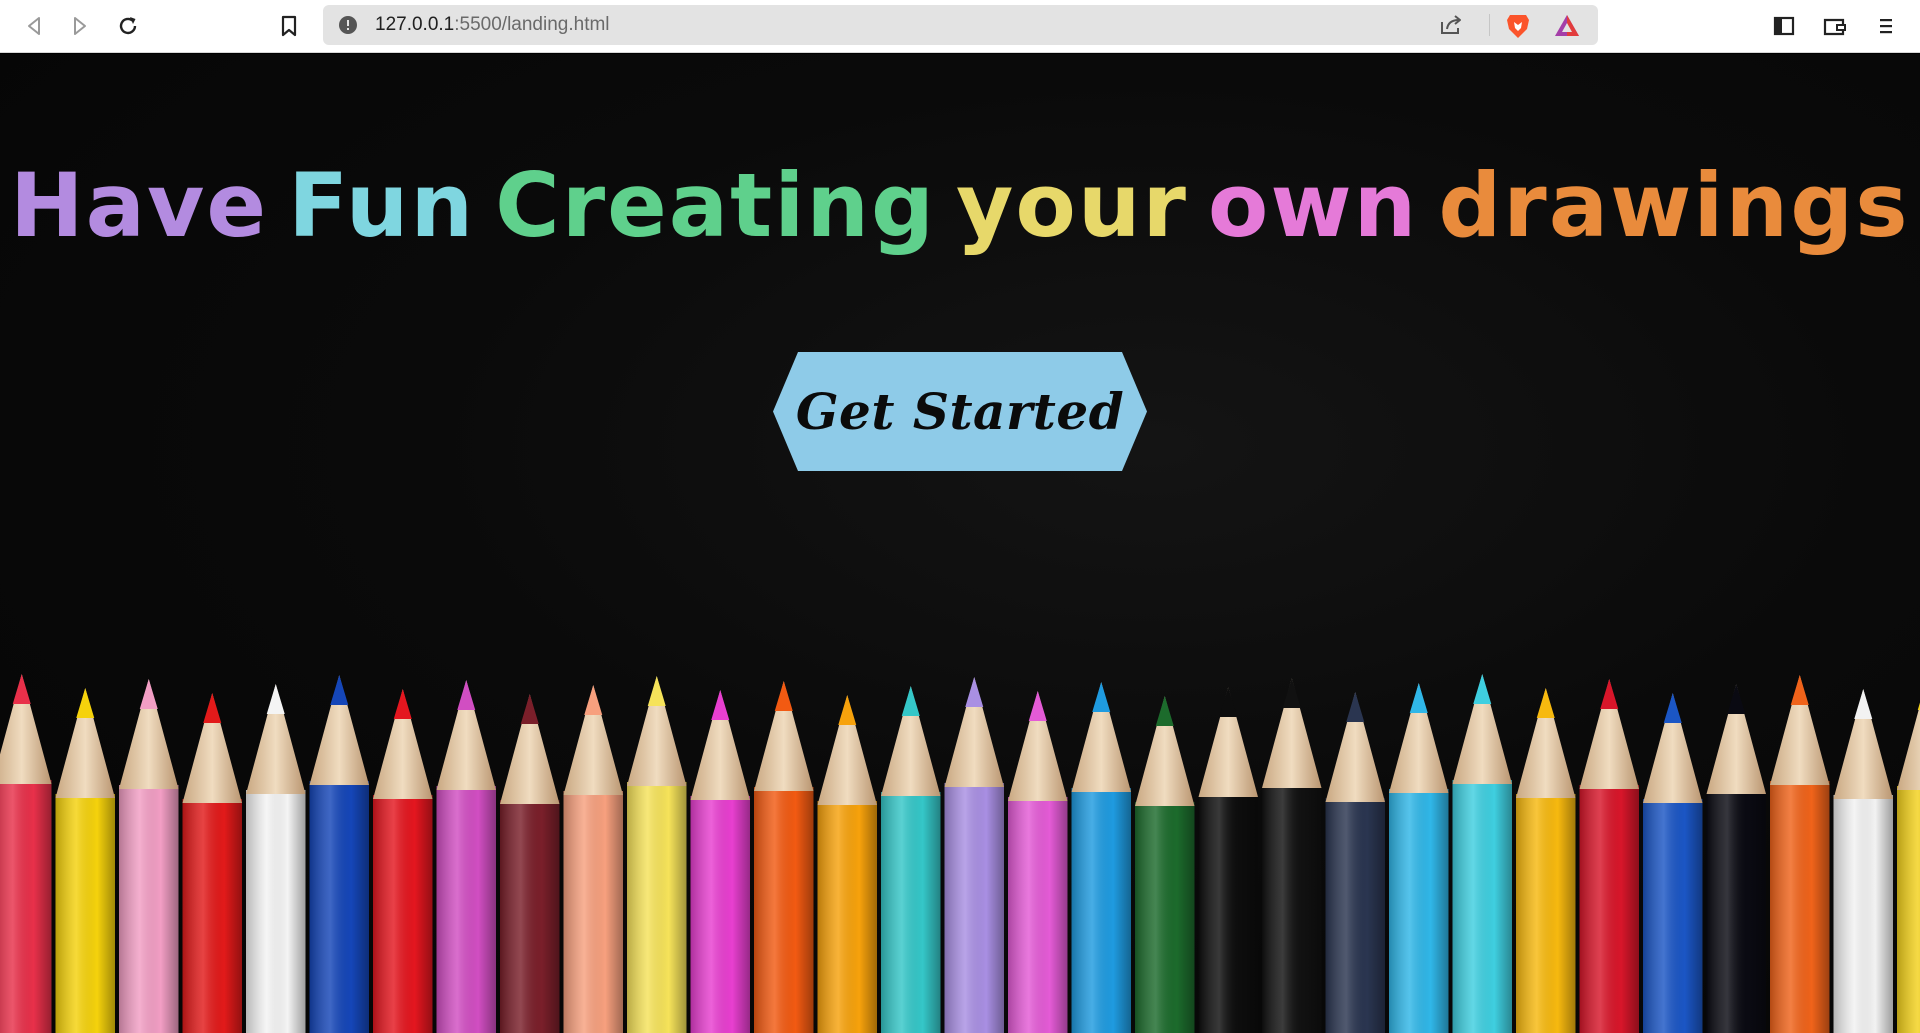 Image resolution: width=1920 pixels, height=1033 pixels. Describe the element at coordinates (348, 25) in the screenshot. I see `info-icon` at that location.